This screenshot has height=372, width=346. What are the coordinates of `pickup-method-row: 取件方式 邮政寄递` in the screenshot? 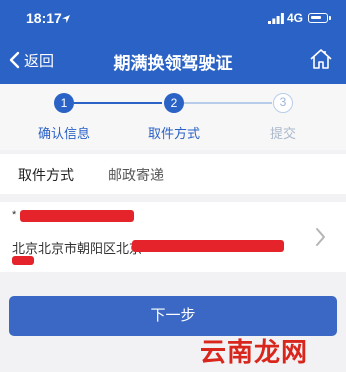 It's located at (173, 174).